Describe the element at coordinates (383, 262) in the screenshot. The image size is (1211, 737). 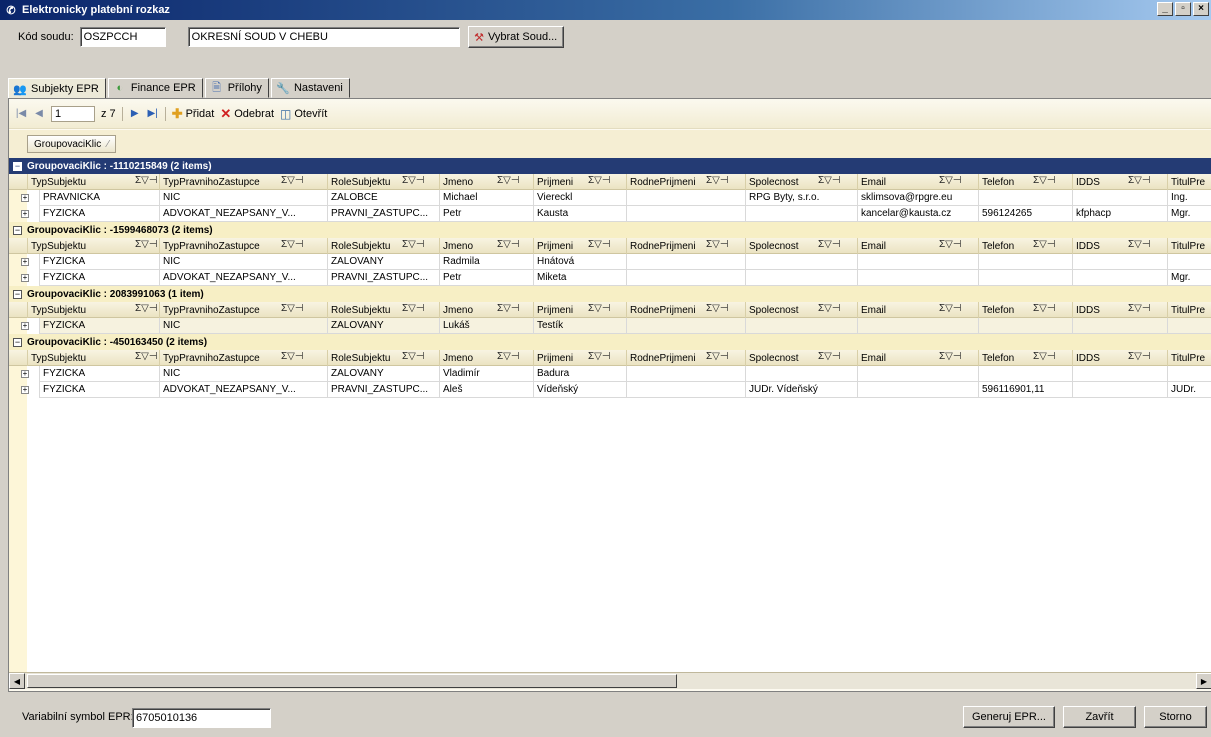
I see `table-cell: ZALOVANY` at that location.